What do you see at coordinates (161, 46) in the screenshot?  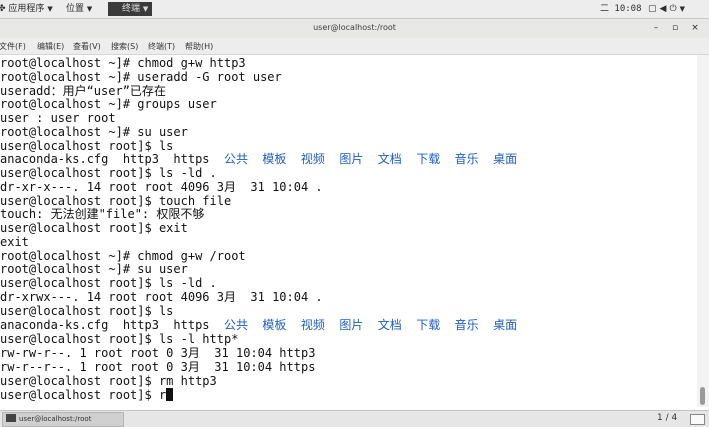 I see `menu-terminal: 终端(T)` at bounding box center [161, 46].